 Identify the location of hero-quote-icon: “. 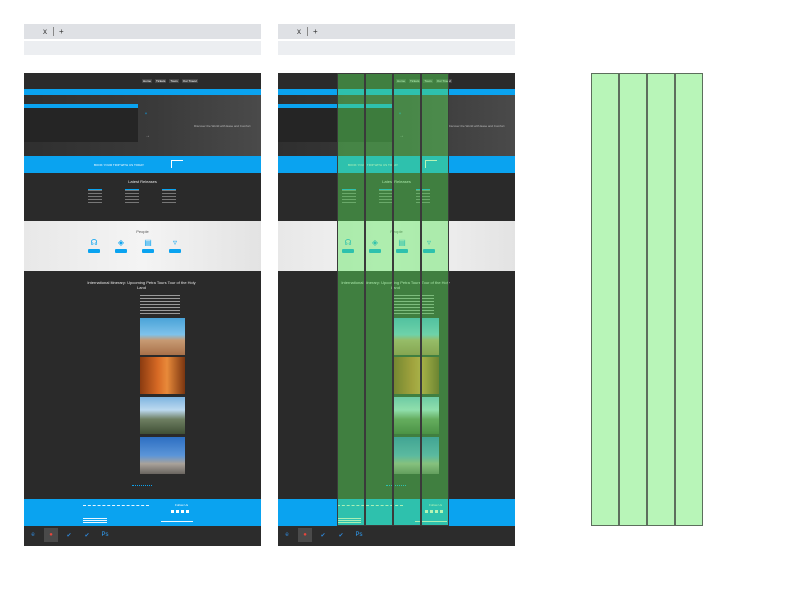
(146, 116).